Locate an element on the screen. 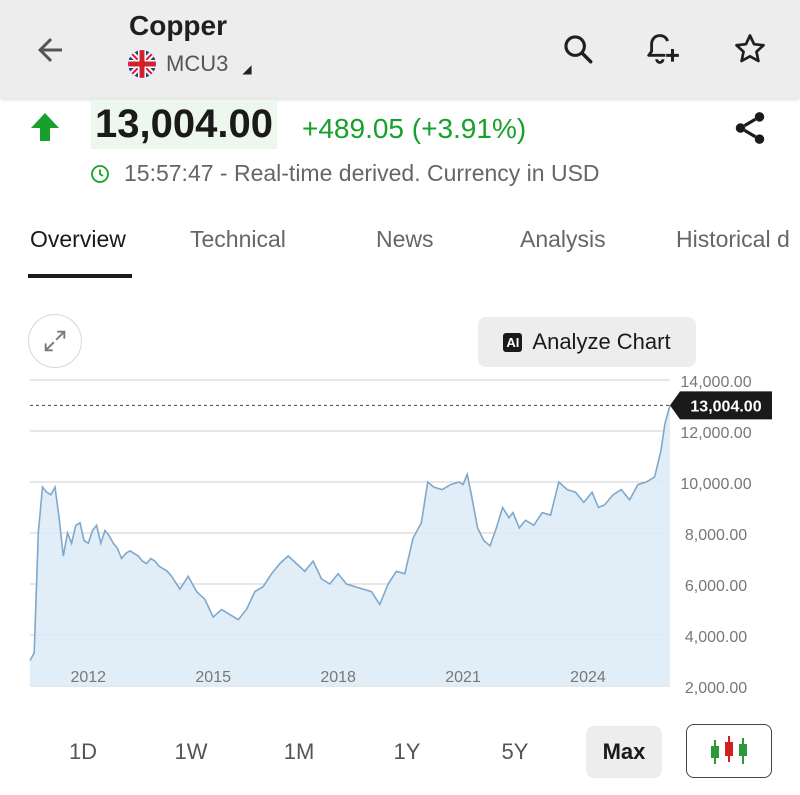 The height and width of the screenshot is (795, 800). tab-news: News is located at coordinates (405, 239).